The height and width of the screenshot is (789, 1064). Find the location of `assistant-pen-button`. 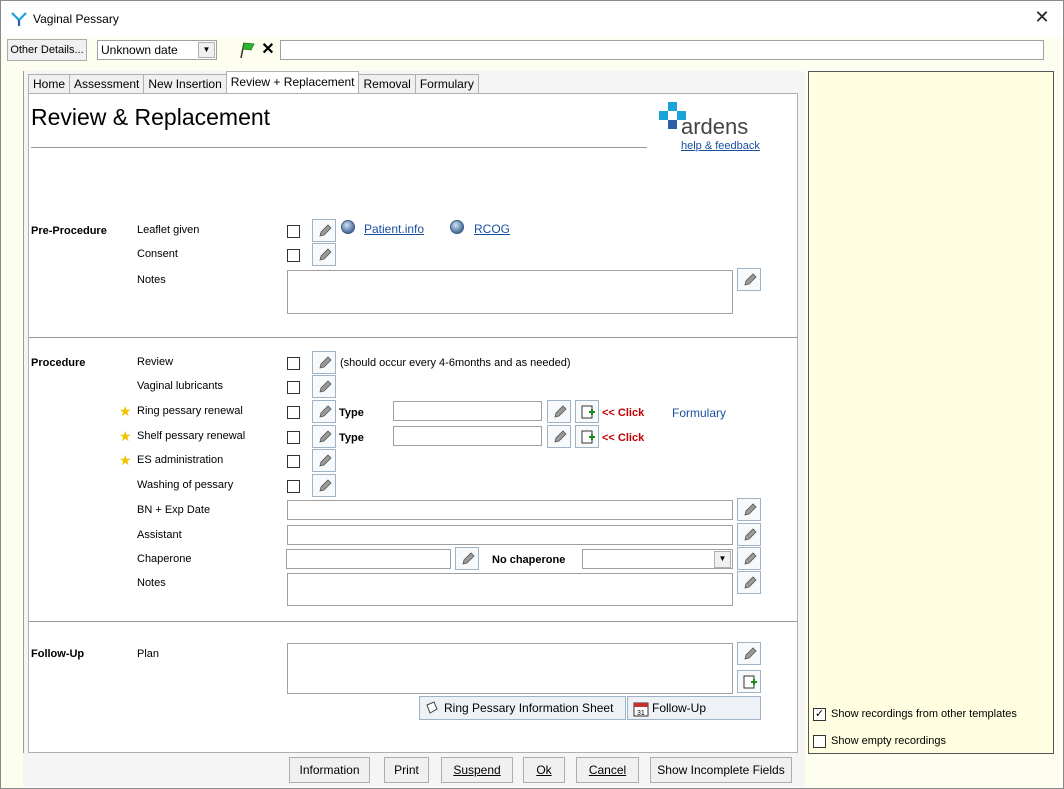

assistant-pen-button is located at coordinates (749, 534).